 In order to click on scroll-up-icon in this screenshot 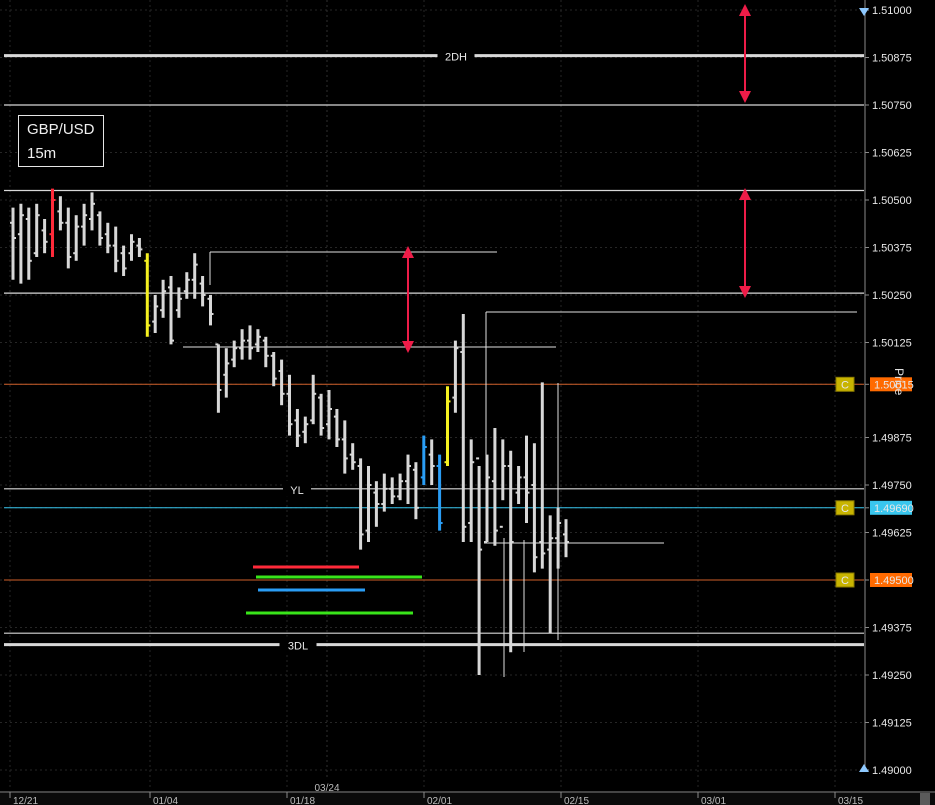, I will do `click(864, 12)`.